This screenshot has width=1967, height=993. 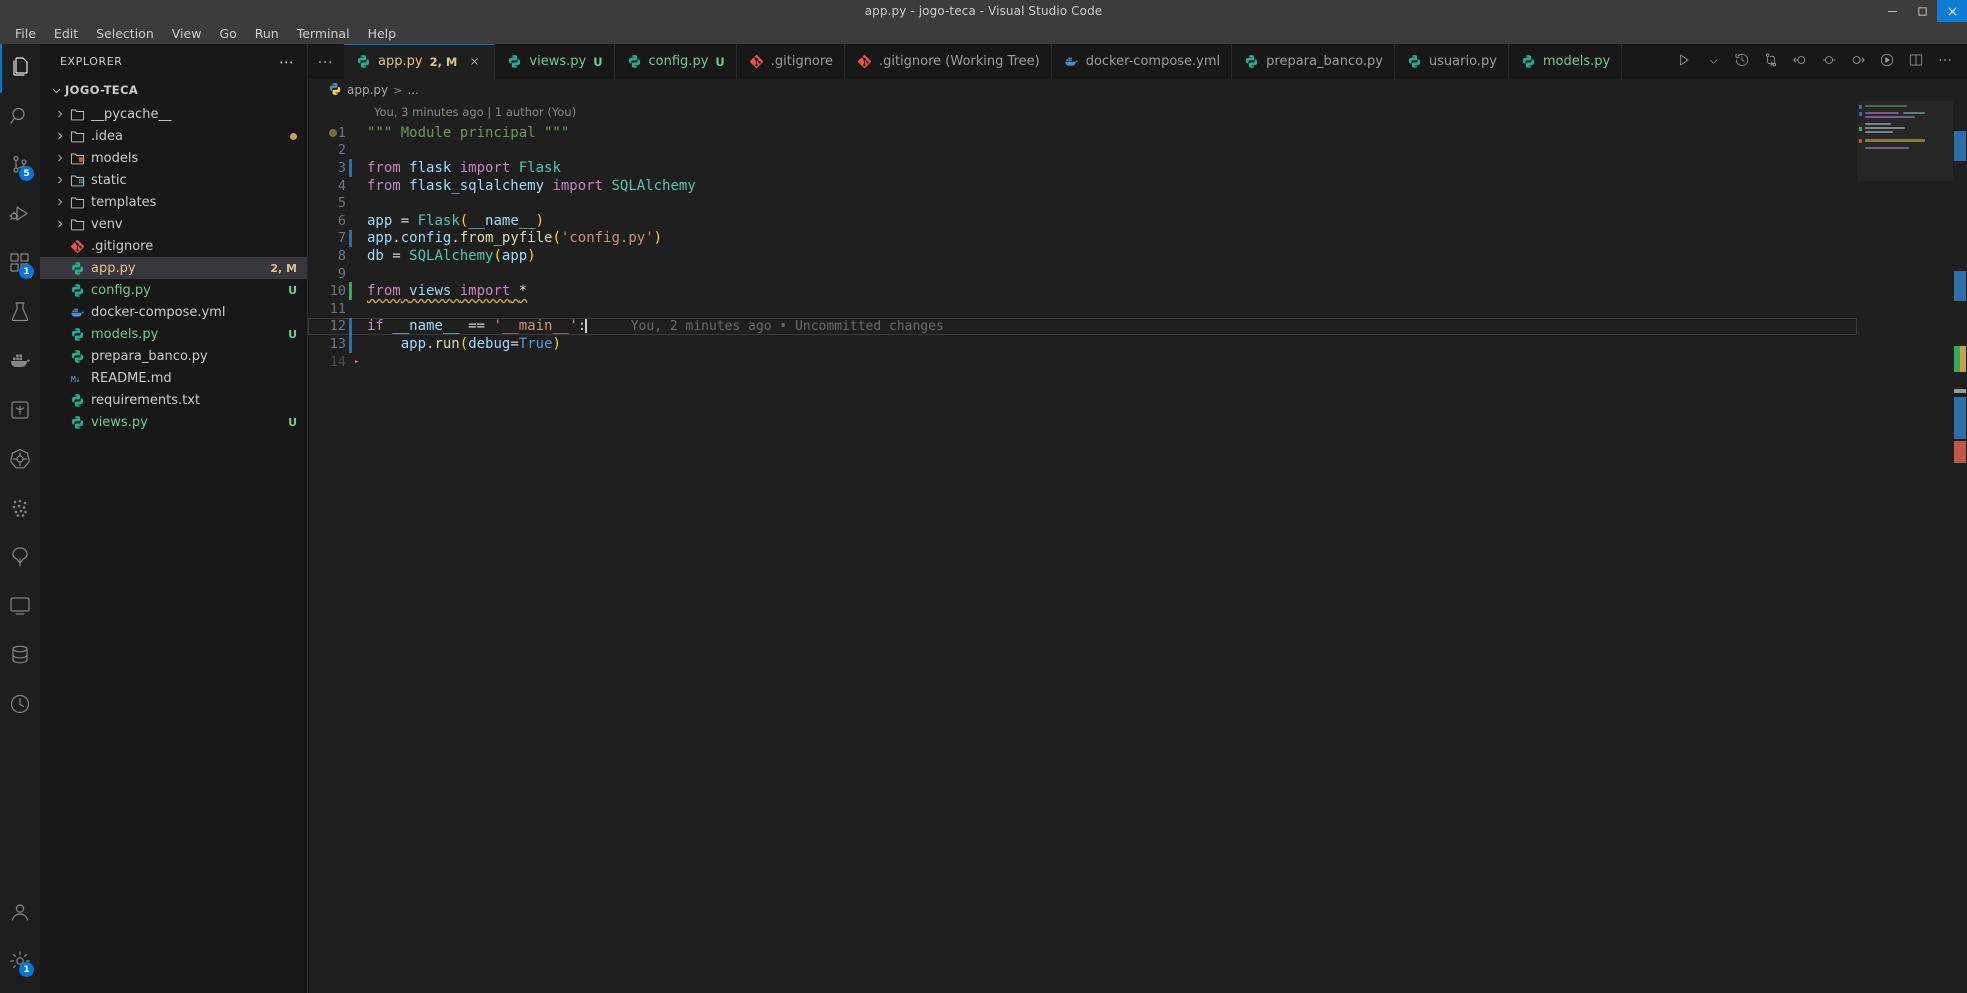 What do you see at coordinates (20, 558) in the screenshot?
I see `activity-project-manager` at bounding box center [20, 558].